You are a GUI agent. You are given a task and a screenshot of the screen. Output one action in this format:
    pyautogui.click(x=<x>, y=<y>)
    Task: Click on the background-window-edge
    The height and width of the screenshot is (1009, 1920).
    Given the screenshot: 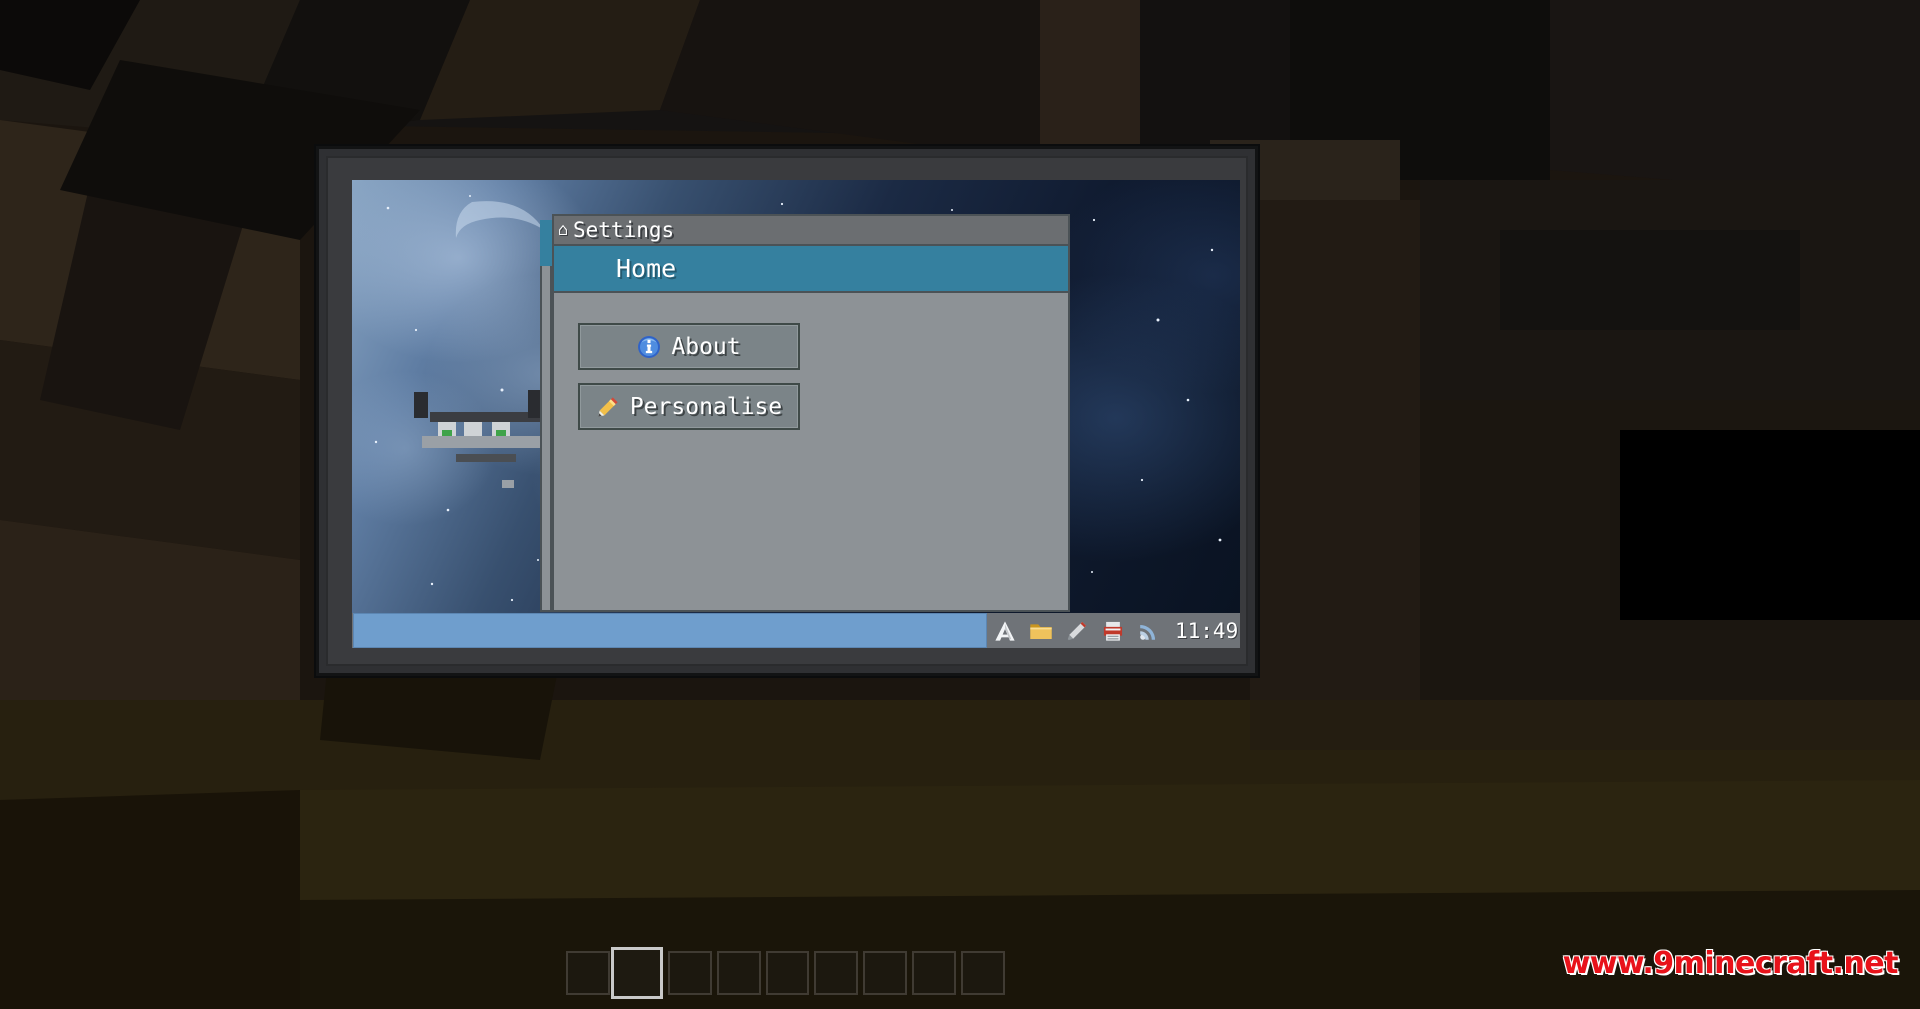 What is the action you would take?
    pyautogui.click(x=546, y=416)
    